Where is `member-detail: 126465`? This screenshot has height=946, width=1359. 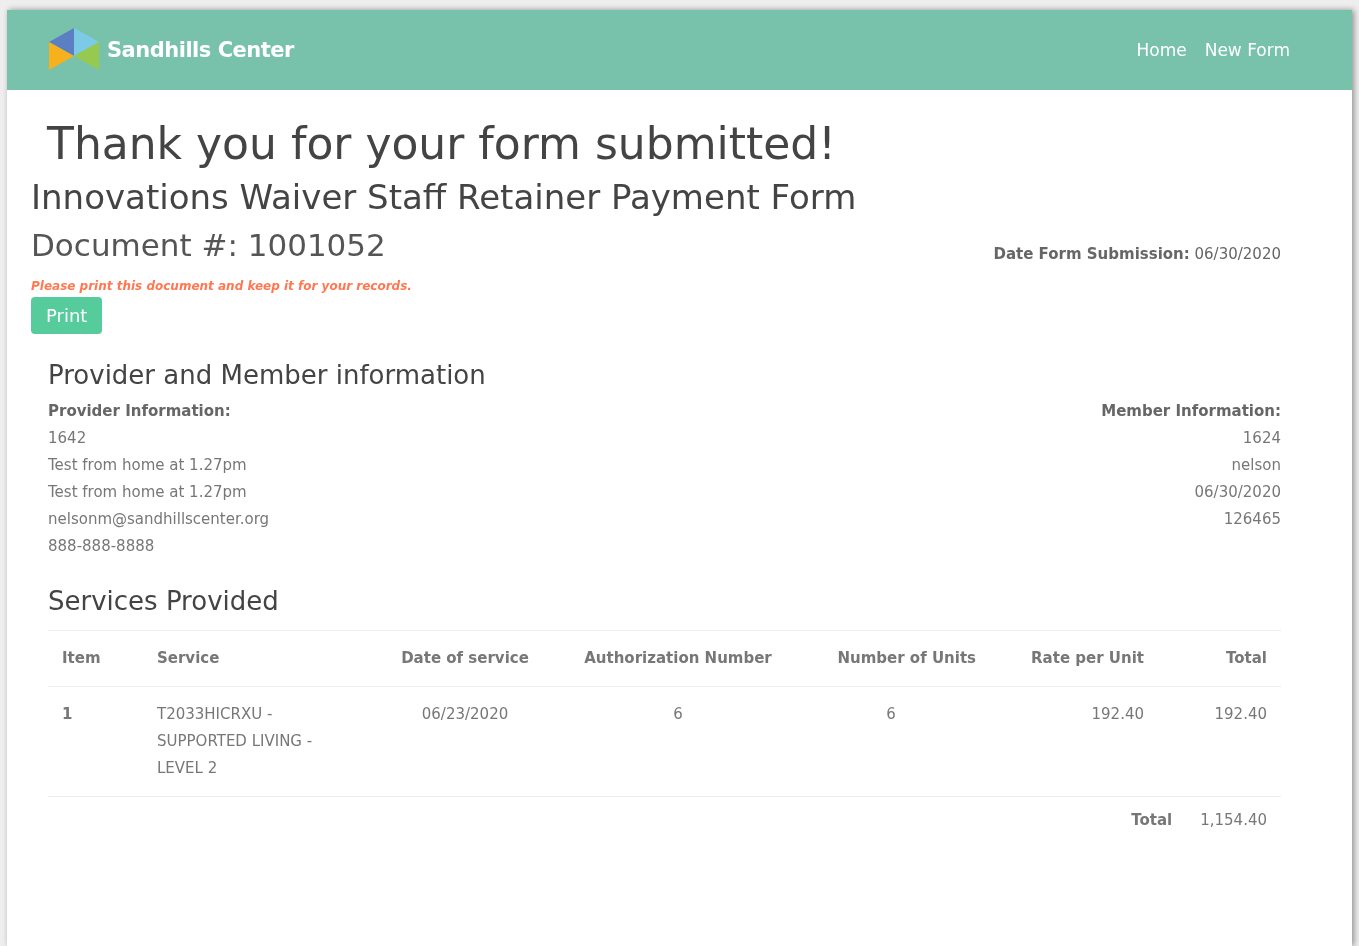
member-detail: 126465 is located at coordinates (1252, 519).